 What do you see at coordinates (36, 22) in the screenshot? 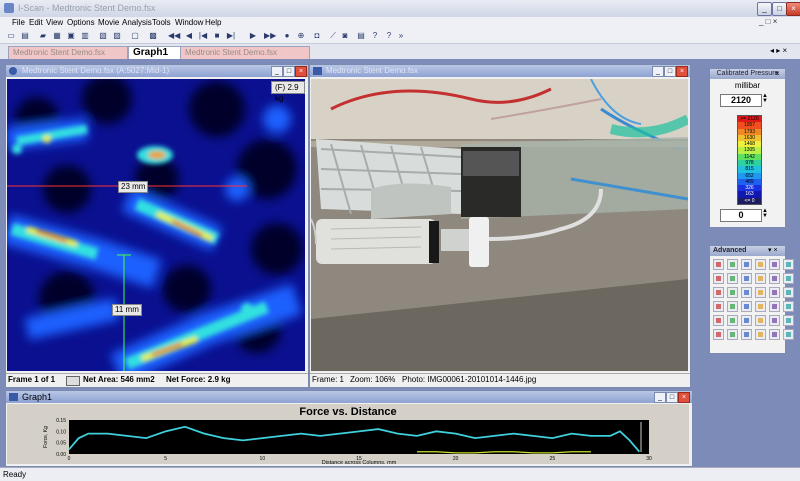
I see `menu-edit: Edit` at bounding box center [36, 22].